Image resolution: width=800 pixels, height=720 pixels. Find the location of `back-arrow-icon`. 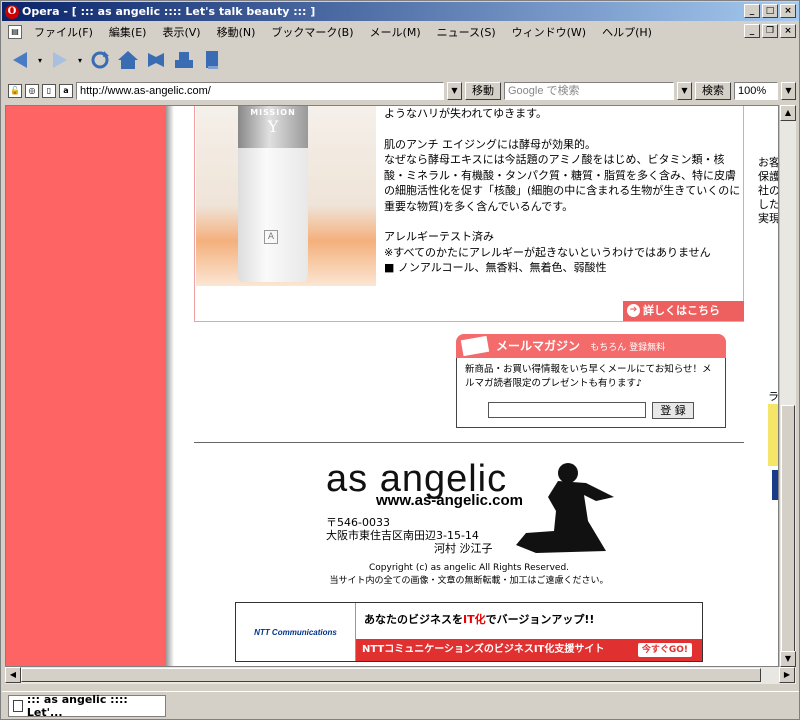

back-arrow-icon is located at coordinates (20, 60).